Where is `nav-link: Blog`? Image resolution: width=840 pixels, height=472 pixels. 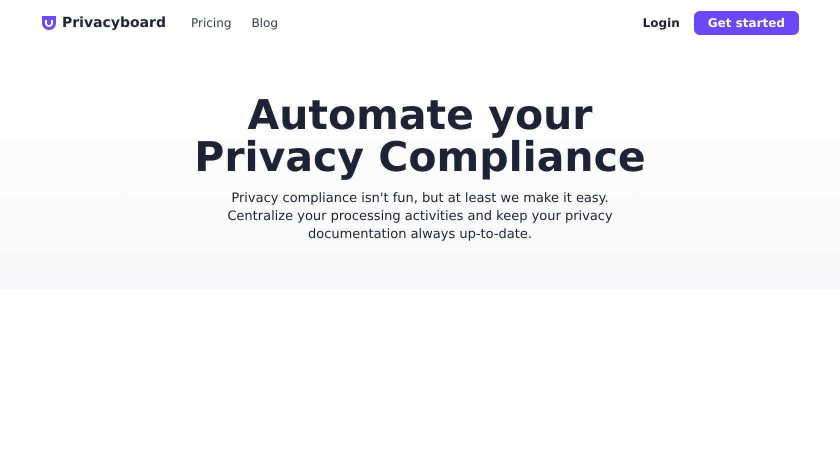
nav-link: Blog is located at coordinates (264, 23).